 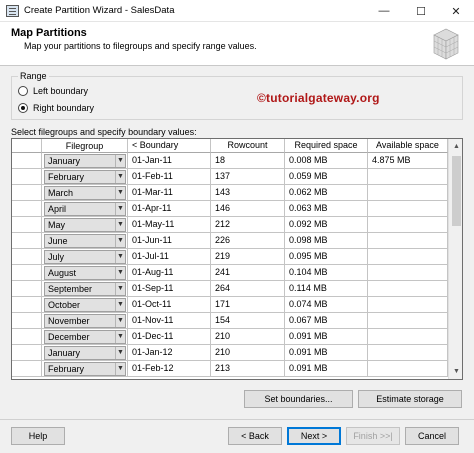 I want to click on boundary-cell: 01-Nov-11, so click(x=169, y=321).